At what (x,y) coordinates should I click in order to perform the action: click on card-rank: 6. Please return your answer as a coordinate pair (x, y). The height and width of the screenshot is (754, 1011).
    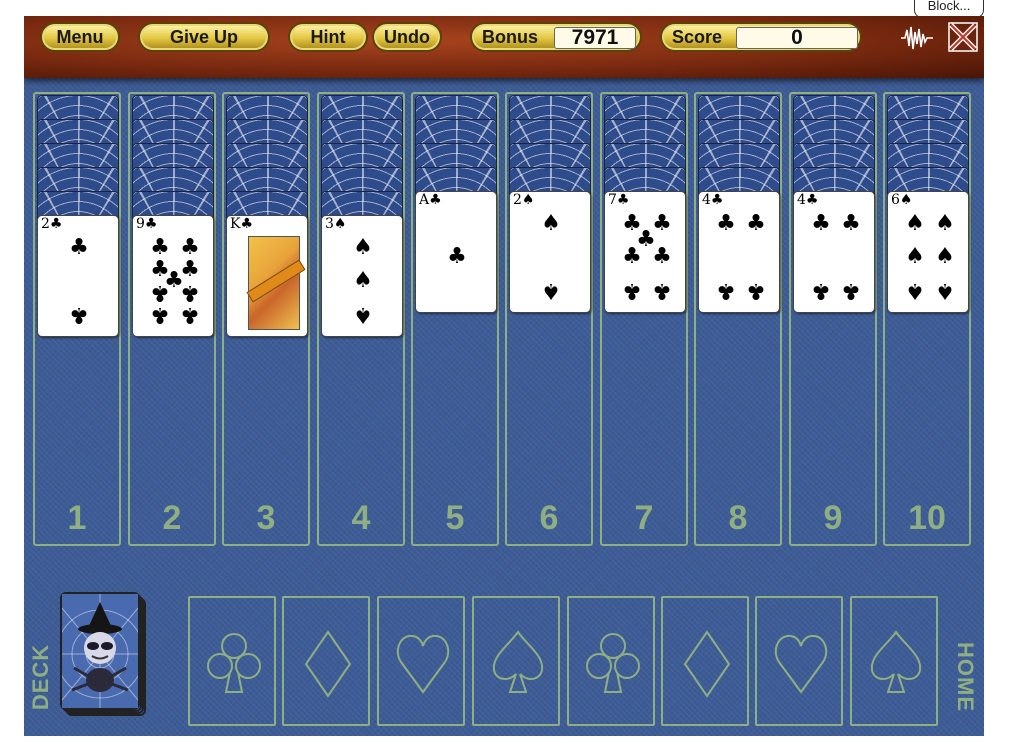
    Looking at the image, I should click on (895, 200).